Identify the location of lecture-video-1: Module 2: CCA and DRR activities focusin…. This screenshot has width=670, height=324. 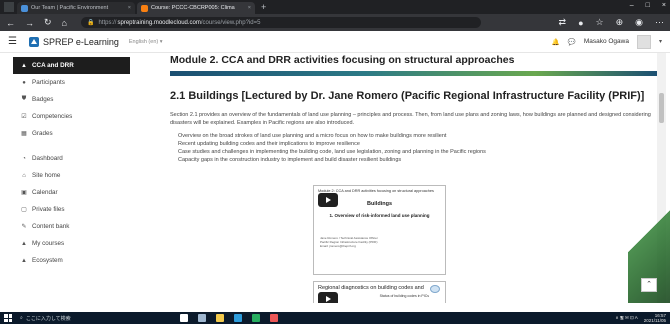
(379, 230).